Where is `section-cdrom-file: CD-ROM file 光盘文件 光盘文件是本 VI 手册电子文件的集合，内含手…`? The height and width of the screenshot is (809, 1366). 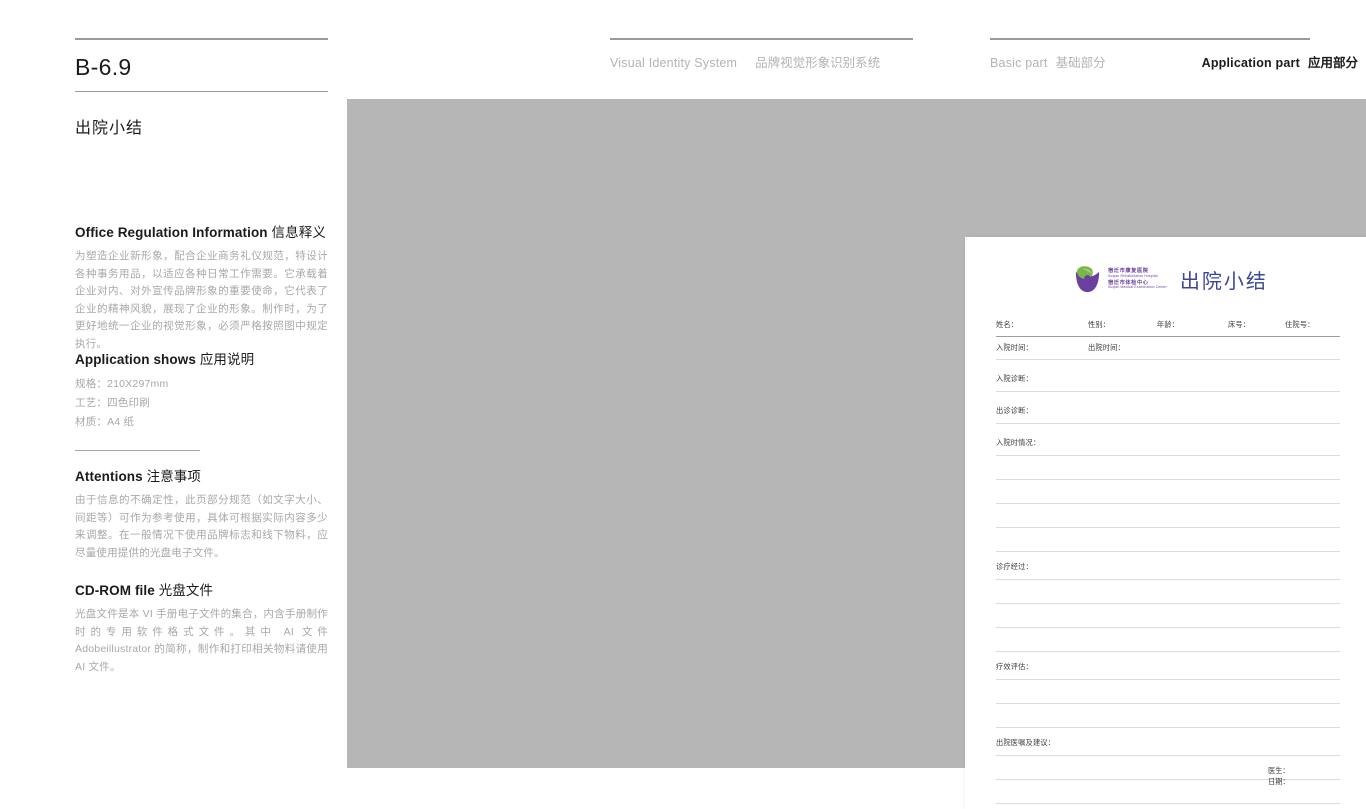 section-cdrom-file: CD-ROM file 光盘文件 光盘文件是本 VI 手册电子文件的集合，内含手… is located at coordinates (201, 627).